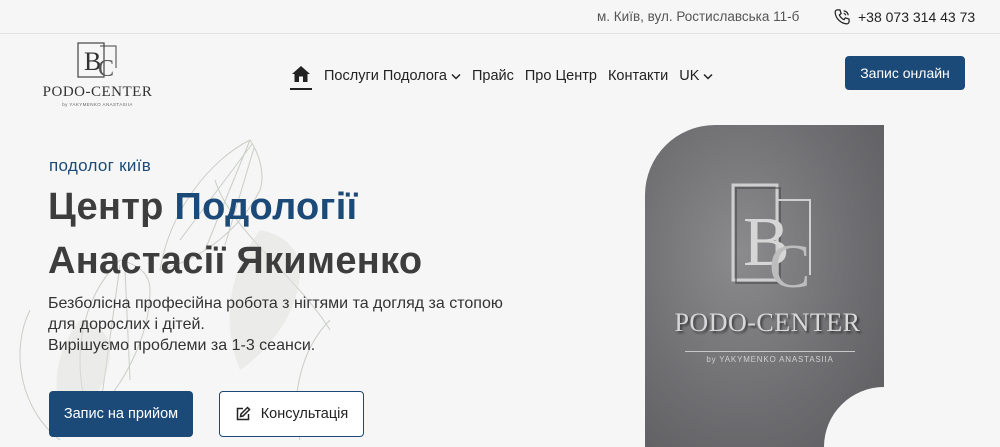 This screenshot has height=447, width=1000. Describe the element at coordinates (126, 324) in the screenshot. I see `hero-desc-line: для дорослих і дітей.` at that location.